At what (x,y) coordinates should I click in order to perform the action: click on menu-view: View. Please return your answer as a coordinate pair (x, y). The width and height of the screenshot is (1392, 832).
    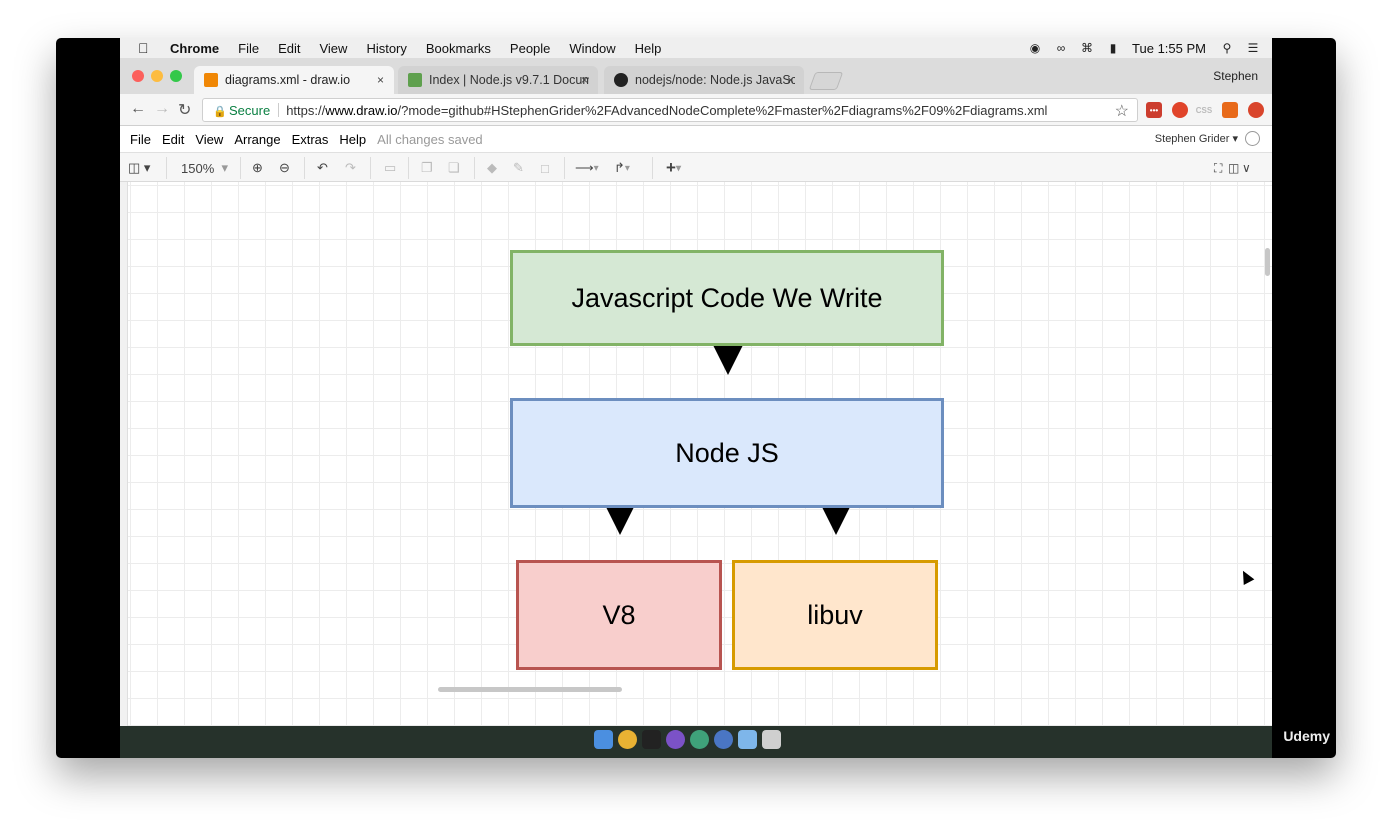
    Looking at the image, I should click on (333, 48).